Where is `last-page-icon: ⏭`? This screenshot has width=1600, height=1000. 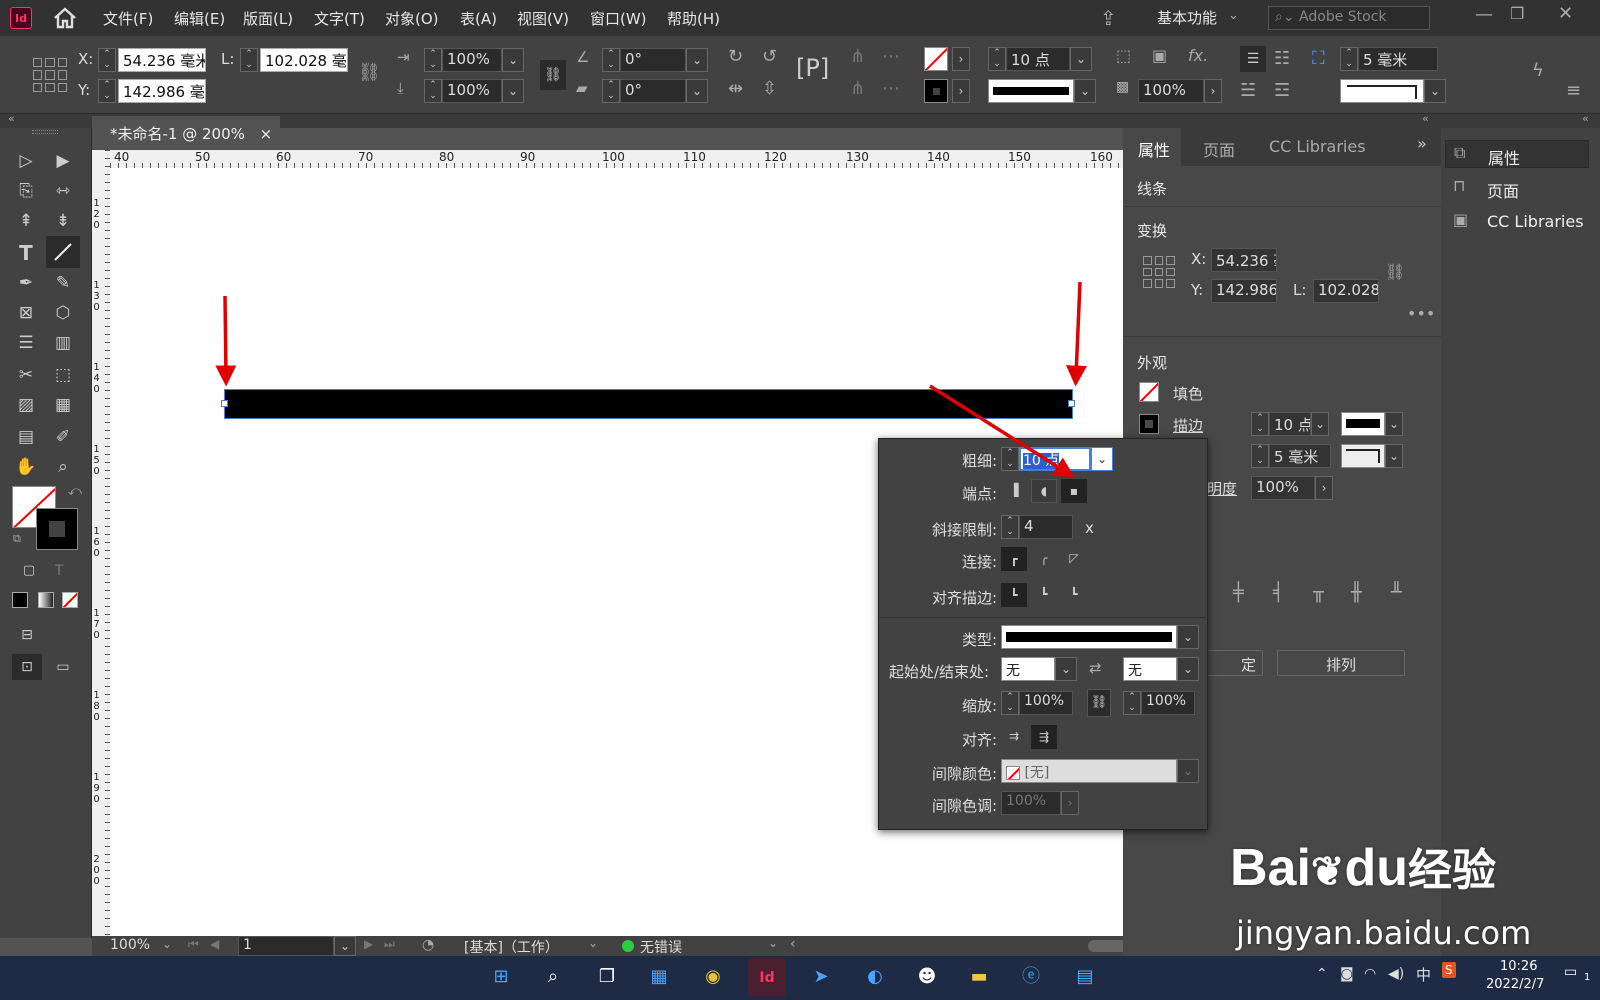 last-page-icon: ⏭ is located at coordinates (389, 944).